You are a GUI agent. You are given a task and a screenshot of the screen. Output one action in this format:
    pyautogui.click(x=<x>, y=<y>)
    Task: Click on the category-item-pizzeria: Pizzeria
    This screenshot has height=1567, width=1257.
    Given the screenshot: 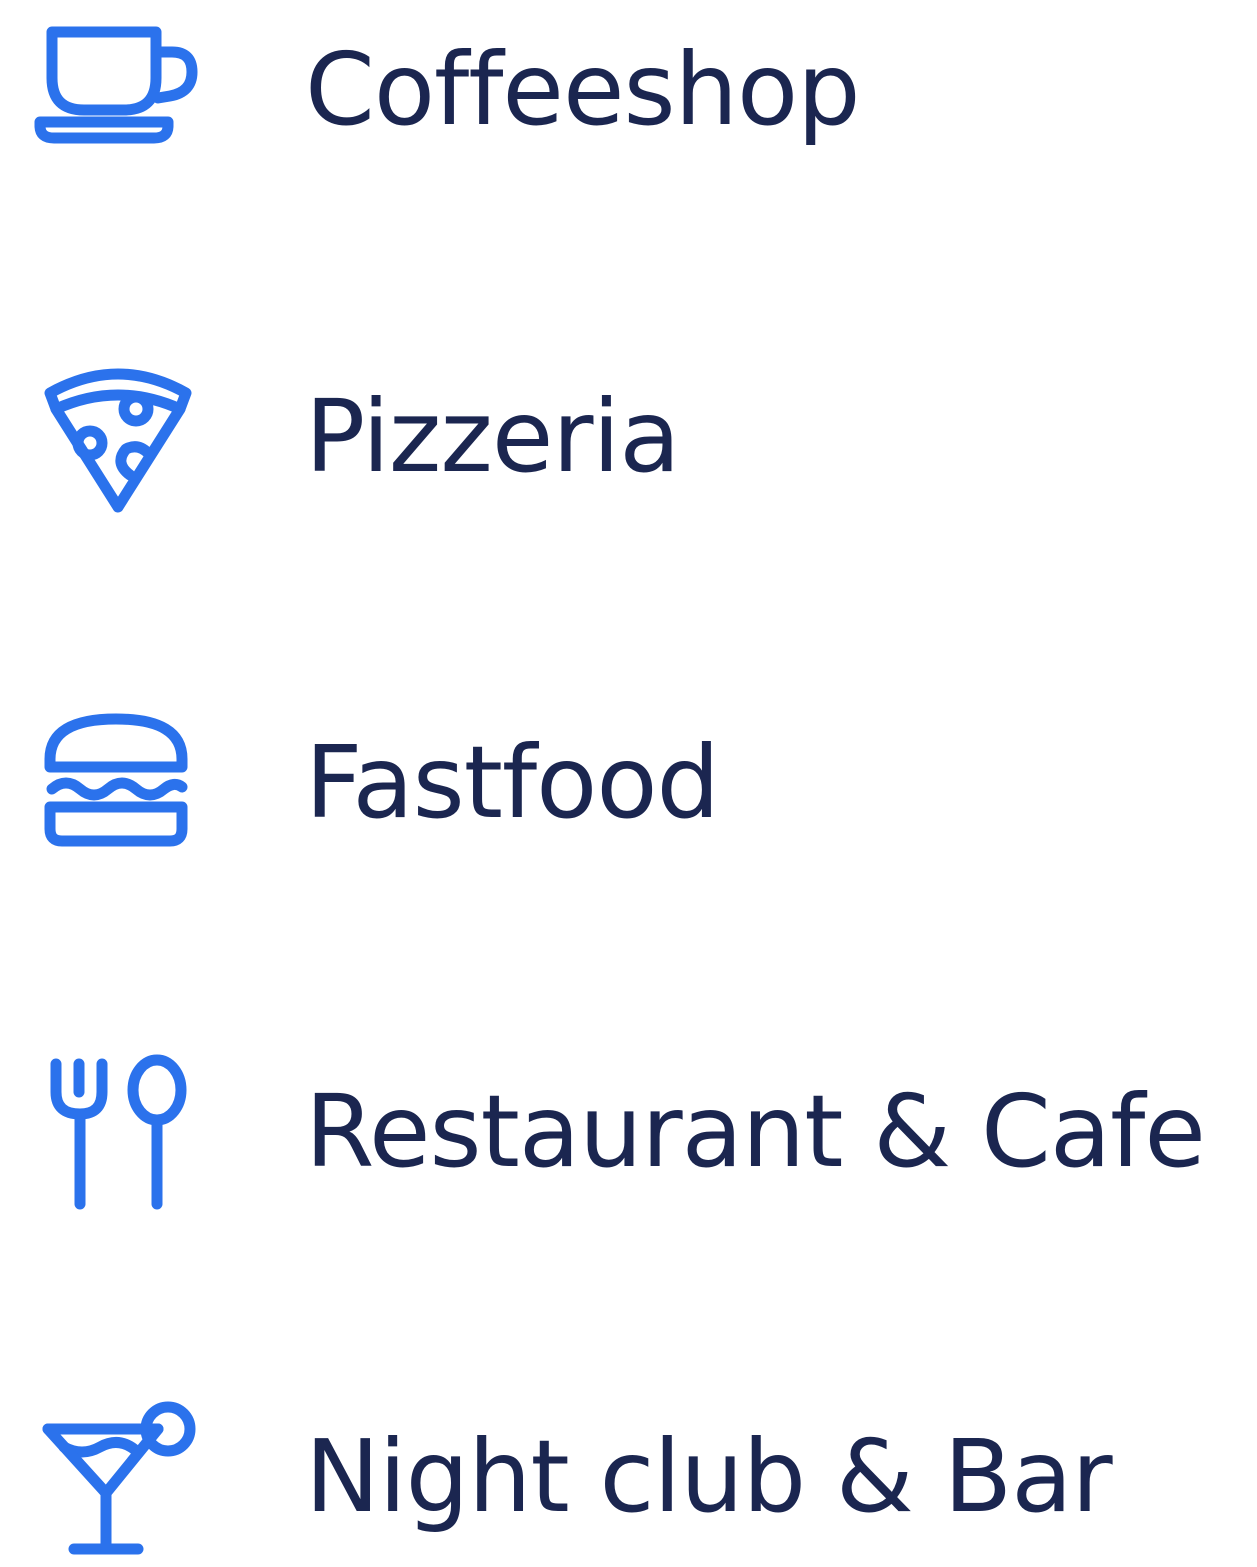 What is the action you would take?
    pyautogui.click(x=628, y=437)
    